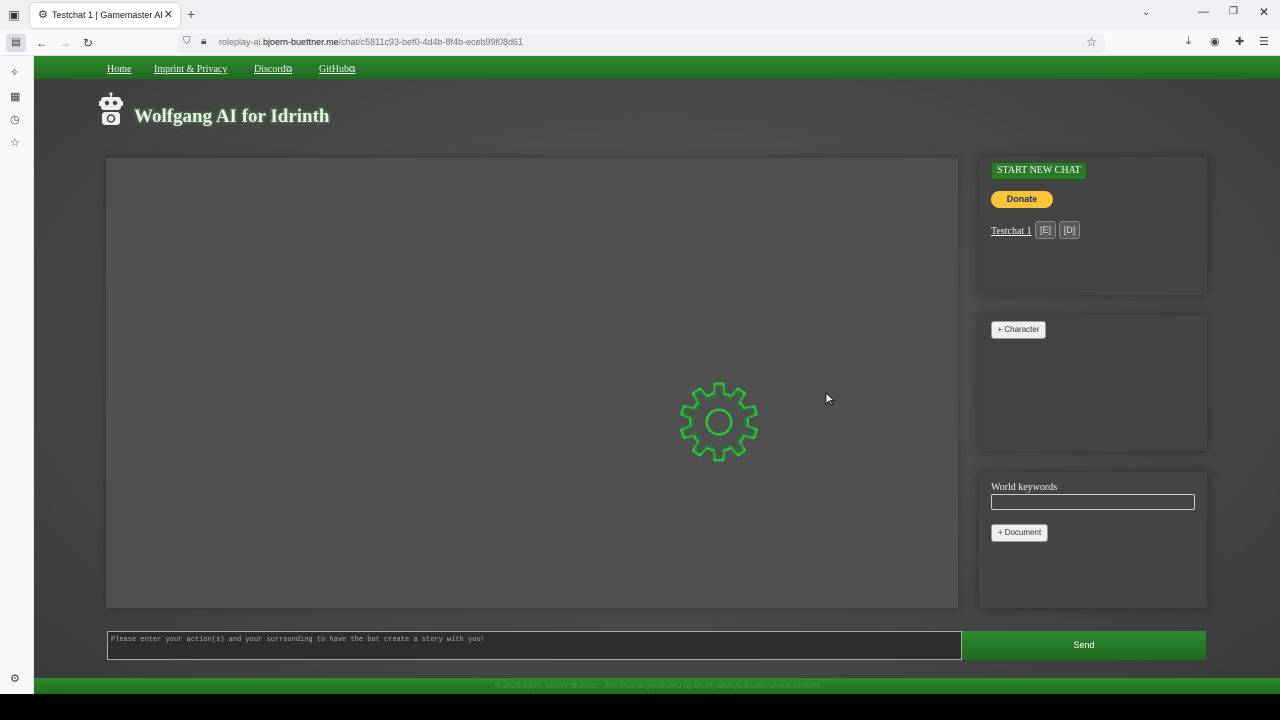 The width and height of the screenshot is (1280, 720). Describe the element at coordinates (830, 399) in the screenshot. I see `mouse-cursor-icon` at that location.